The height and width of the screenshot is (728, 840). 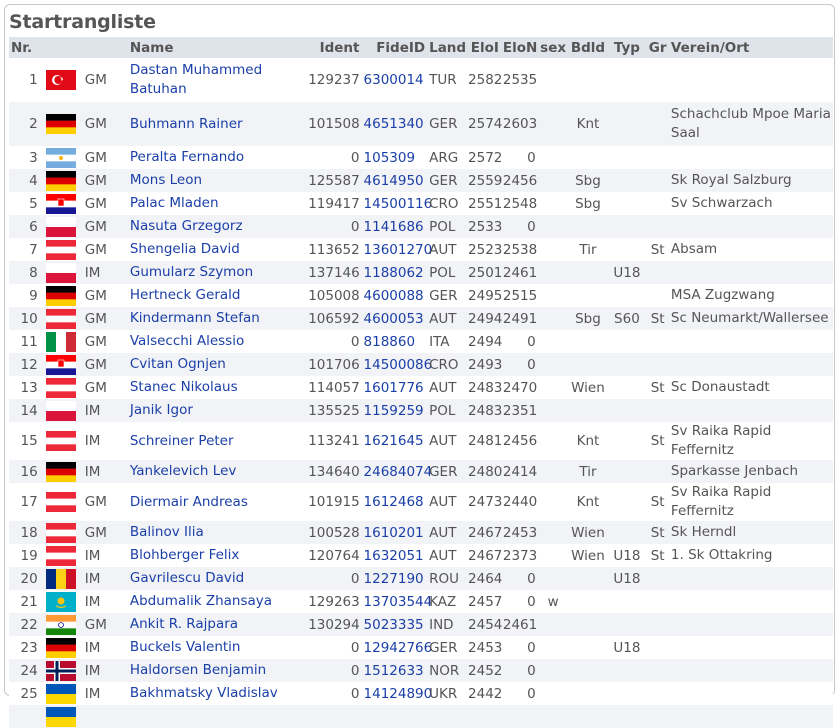 What do you see at coordinates (519, 47) in the screenshot?
I see `col-elon: EloN` at bounding box center [519, 47].